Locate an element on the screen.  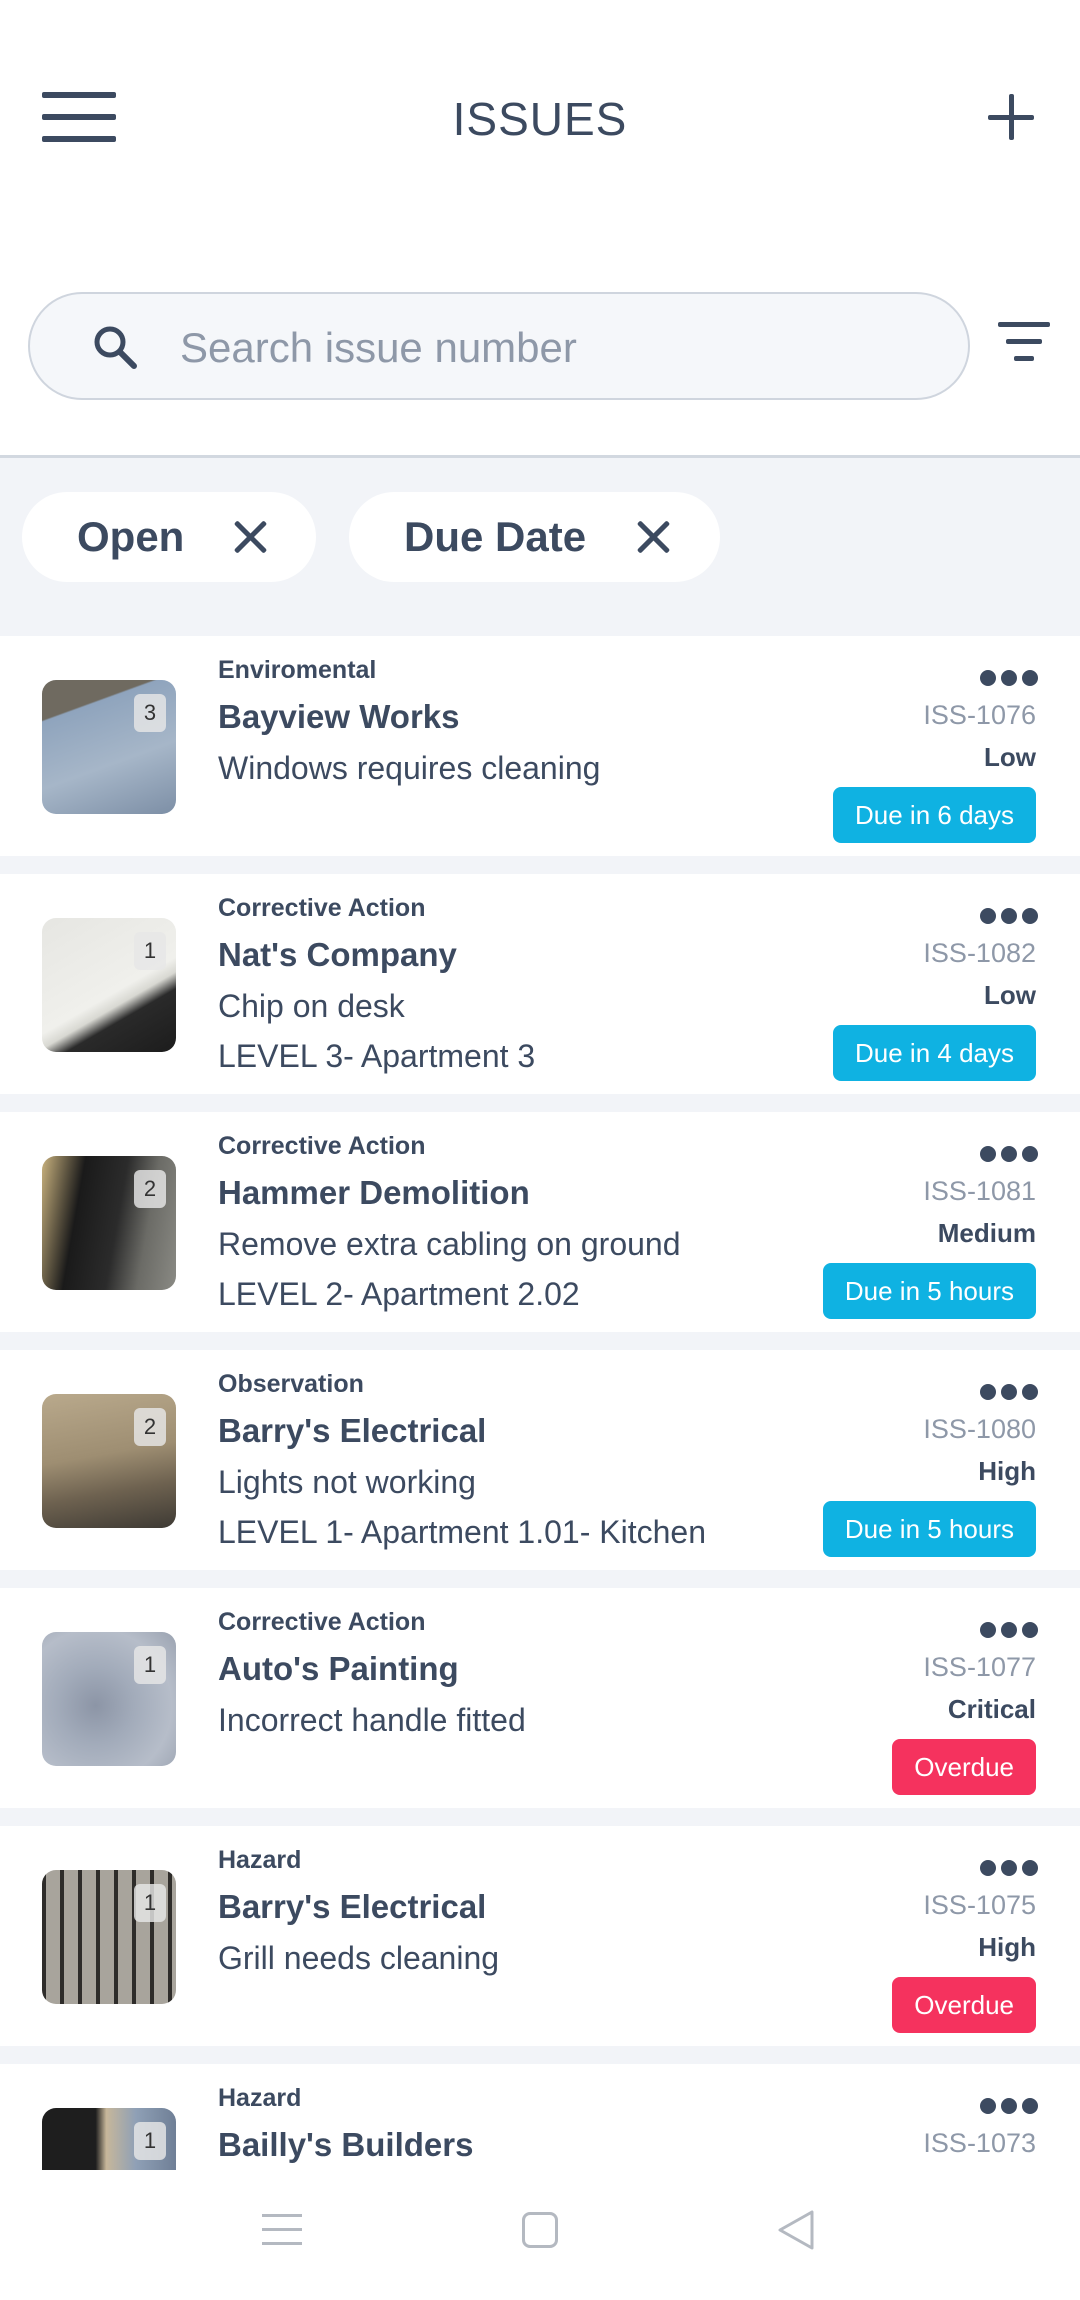
issue-category: Enviromental is located at coordinates (297, 670).